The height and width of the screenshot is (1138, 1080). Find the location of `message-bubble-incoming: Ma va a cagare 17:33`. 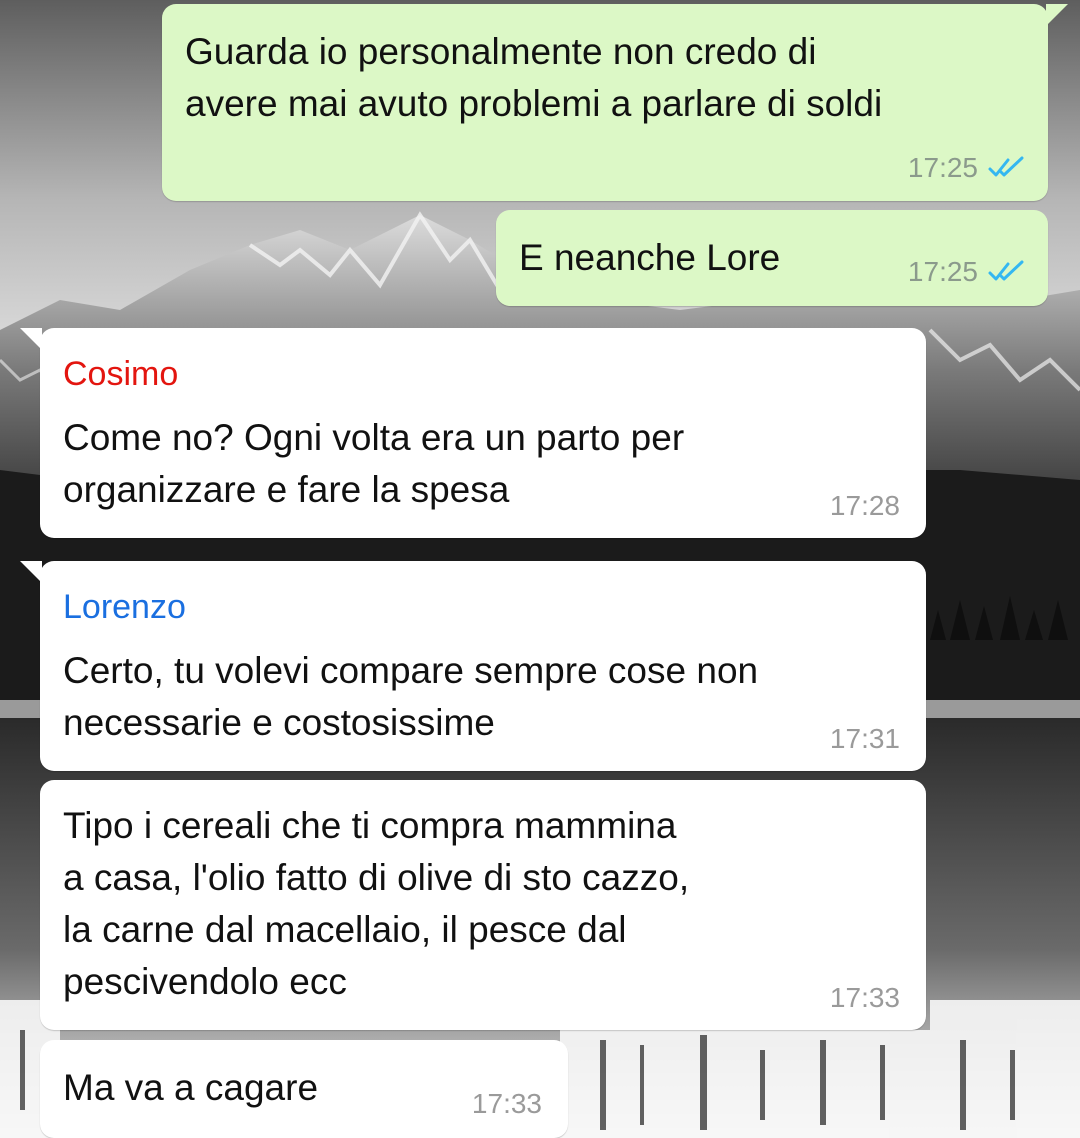

message-bubble-incoming: Ma va a cagare 17:33 is located at coordinates (304, 1089).